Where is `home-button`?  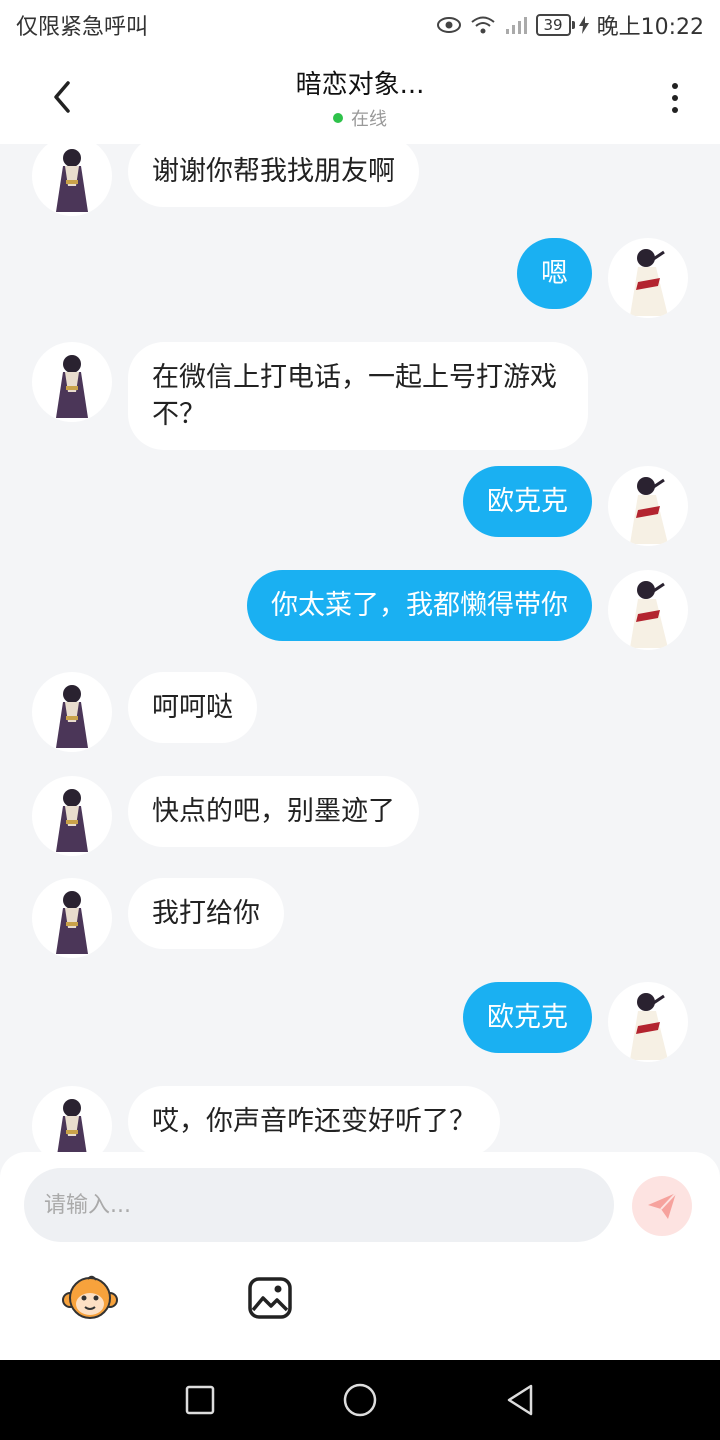
home-button is located at coordinates (360, 1400).